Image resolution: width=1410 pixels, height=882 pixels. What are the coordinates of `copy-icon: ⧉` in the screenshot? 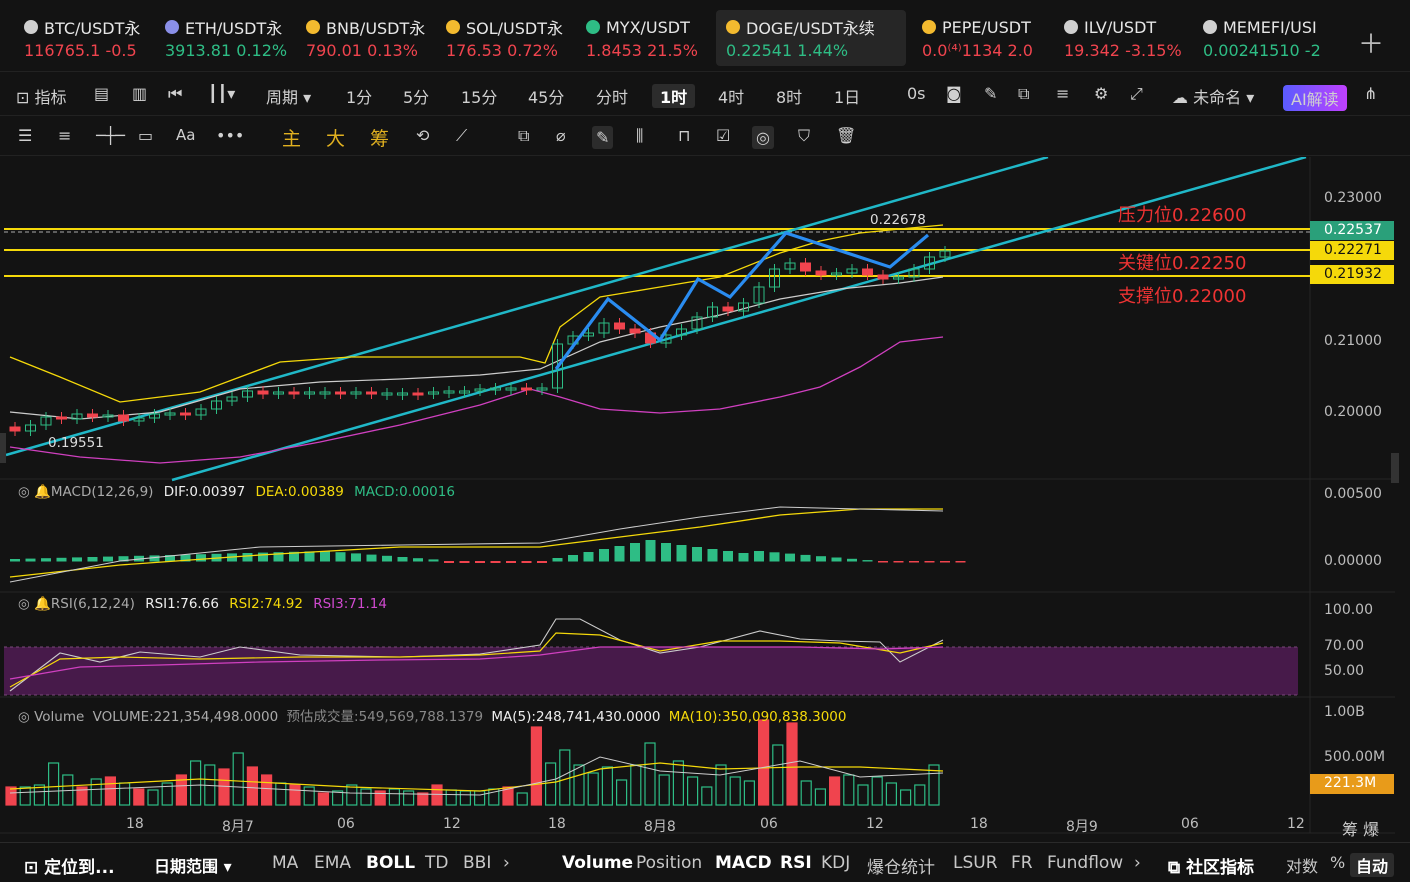 It's located at (523, 136).